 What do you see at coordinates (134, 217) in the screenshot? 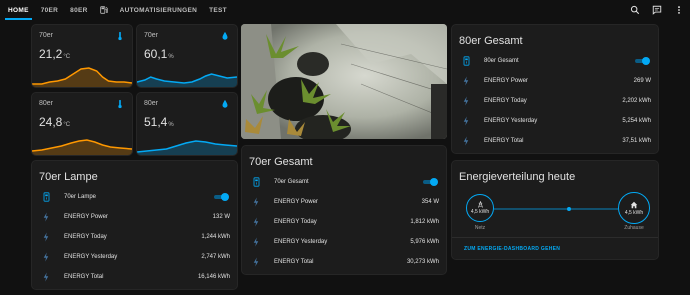
I see `sensor-row-power: ENERGY Power 132 W` at bounding box center [134, 217].